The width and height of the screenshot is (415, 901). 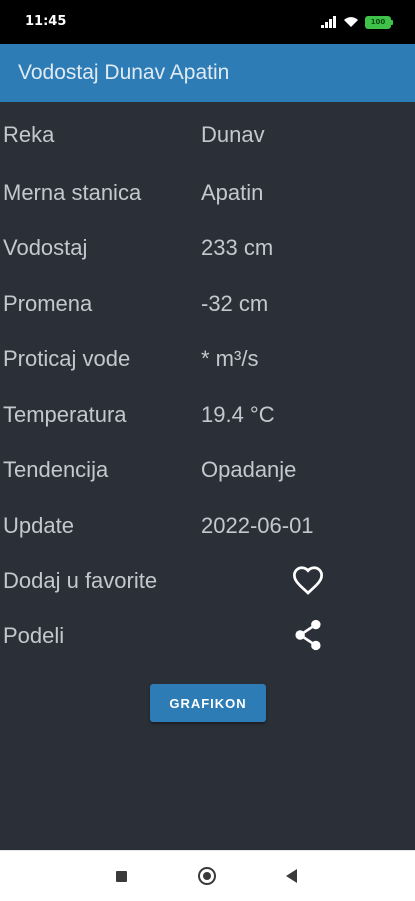 I want to click on merna-stanica-value: Apatin, so click(x=232, y=192).